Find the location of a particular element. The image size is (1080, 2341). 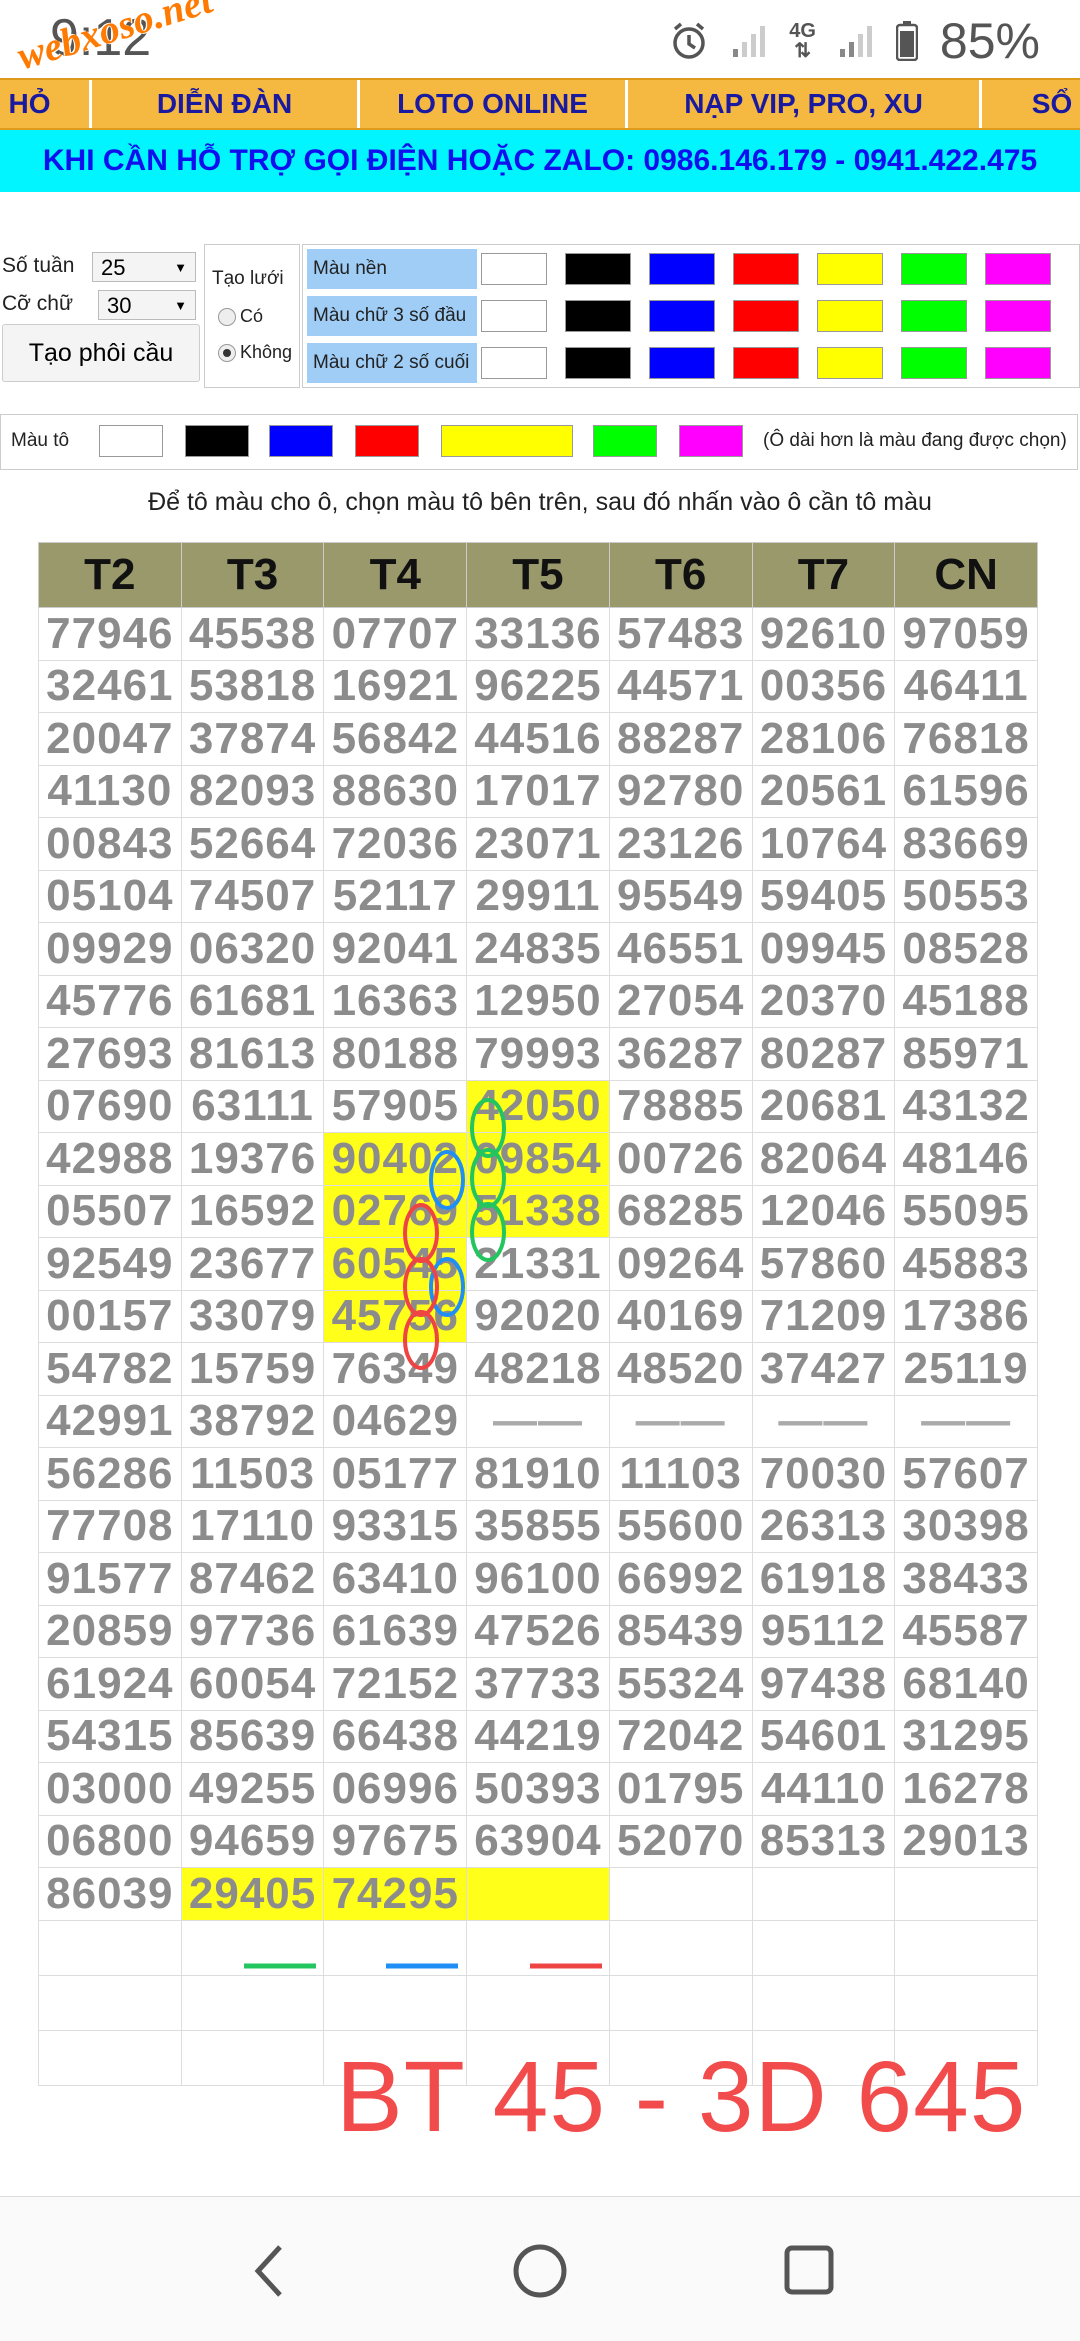

system-nav-bar is located at coordinates (540, 2268).